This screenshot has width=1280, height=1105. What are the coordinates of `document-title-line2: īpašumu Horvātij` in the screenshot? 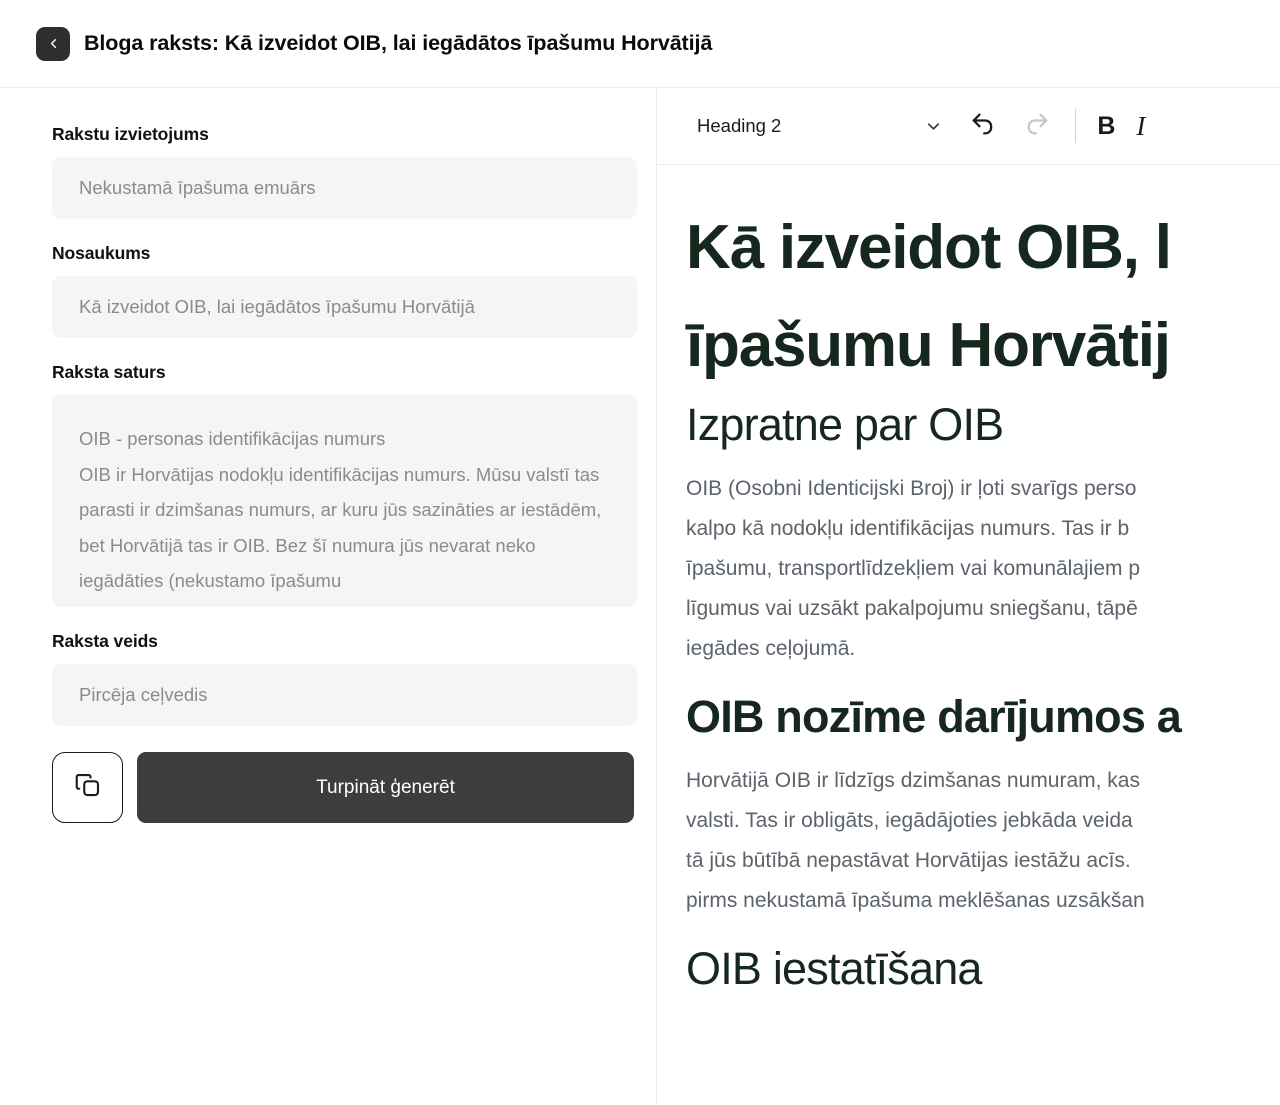 It's located at (928, 345).